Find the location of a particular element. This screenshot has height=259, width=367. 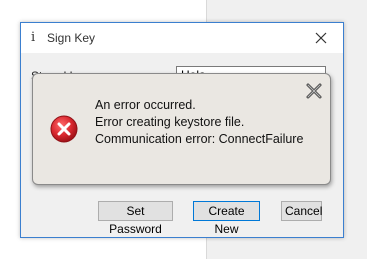

dialog-titlebar: i Sign Key is located at coordinates (182, 38).